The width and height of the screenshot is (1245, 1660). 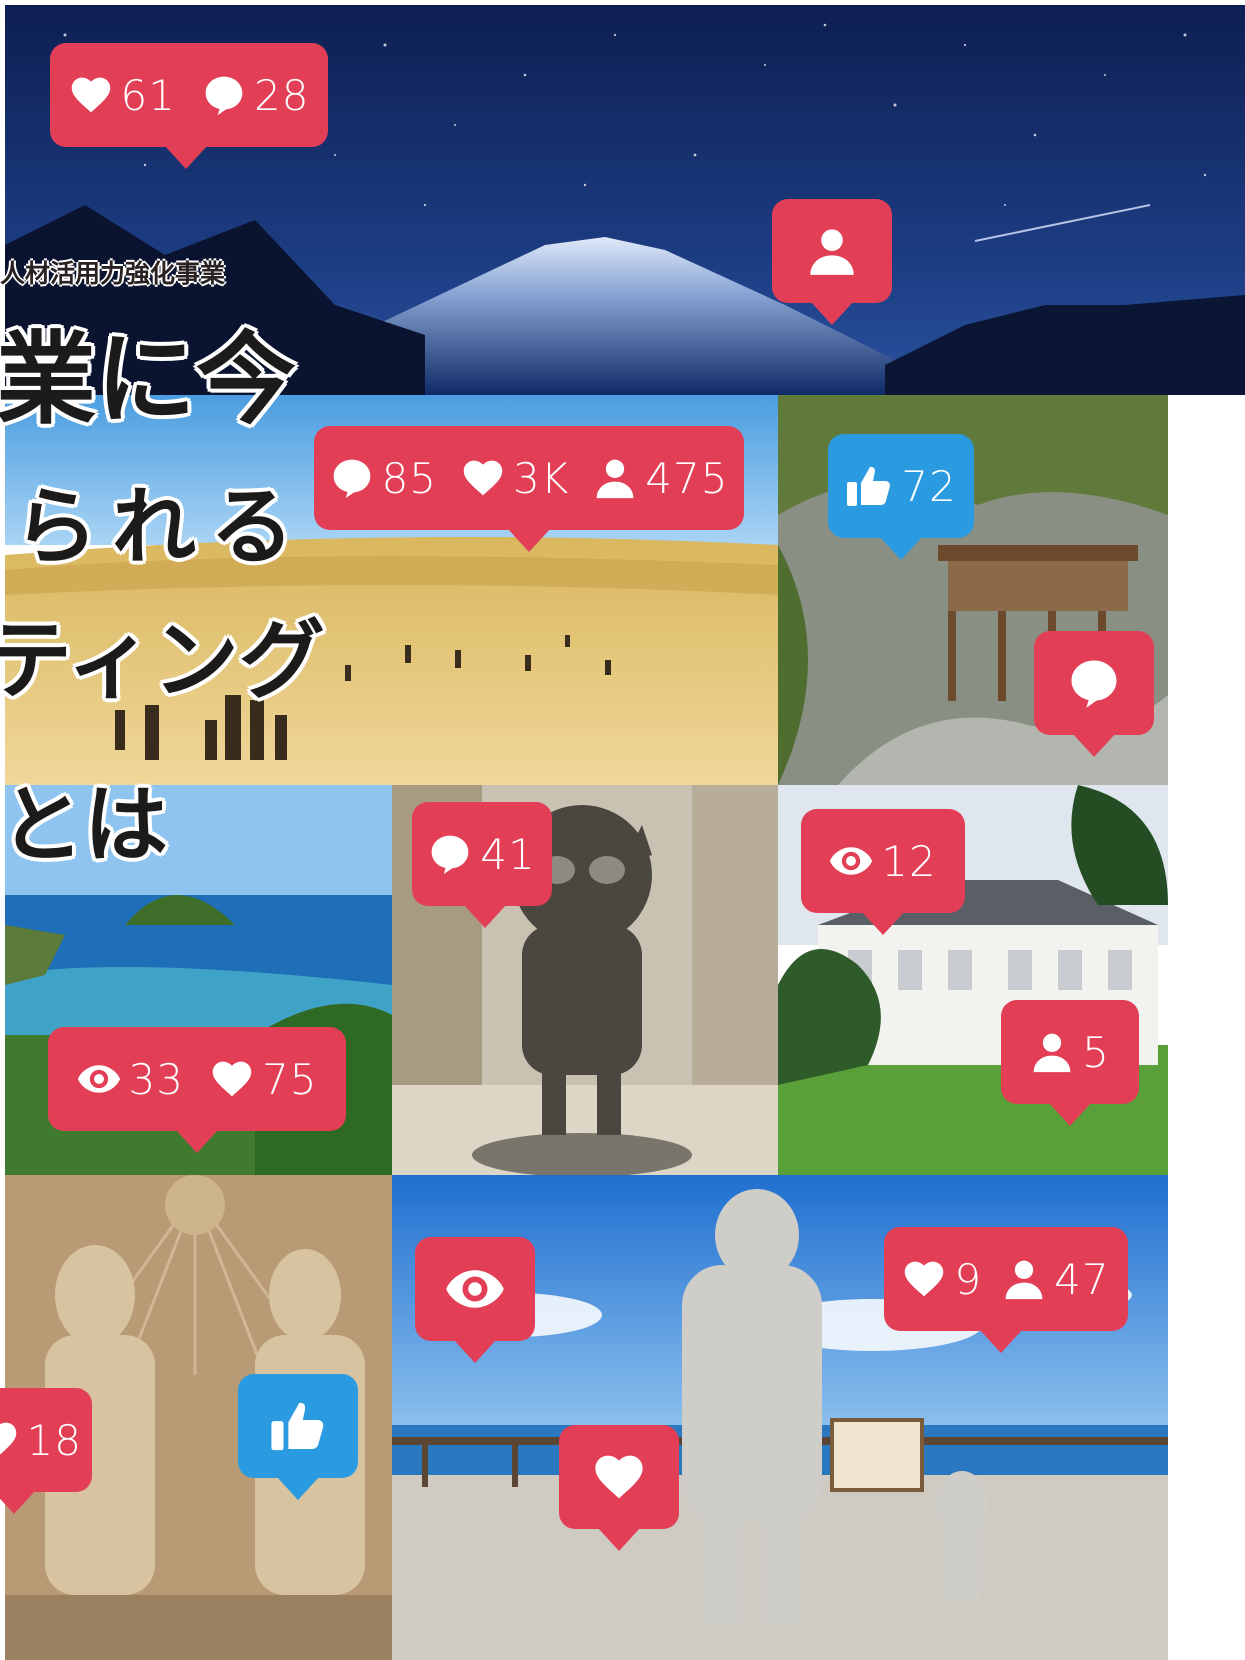 What do you see at coordinates (508, 854) in the screenshot?
I see `comments-count: 41` at bounding box center [508, 854].